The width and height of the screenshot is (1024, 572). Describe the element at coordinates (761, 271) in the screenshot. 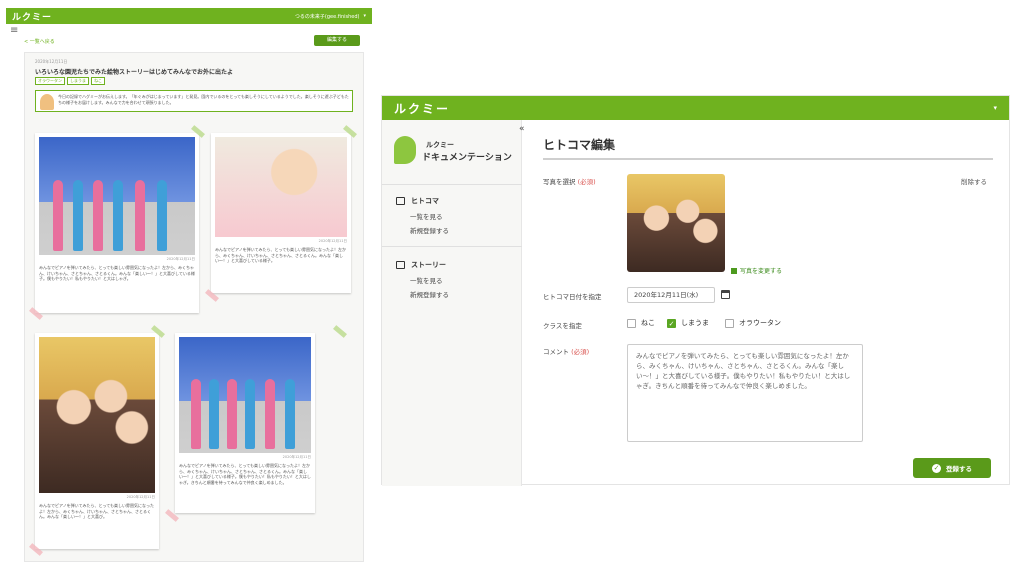

I see `change-photo-label: 写真を変更する` at that location.